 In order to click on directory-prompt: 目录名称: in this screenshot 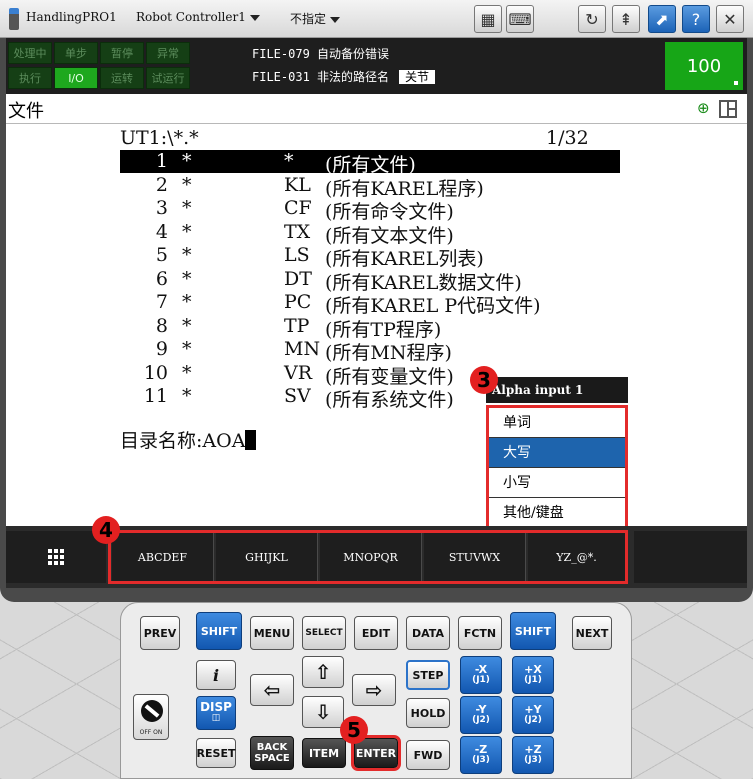, I will do `click(161, 441)`.